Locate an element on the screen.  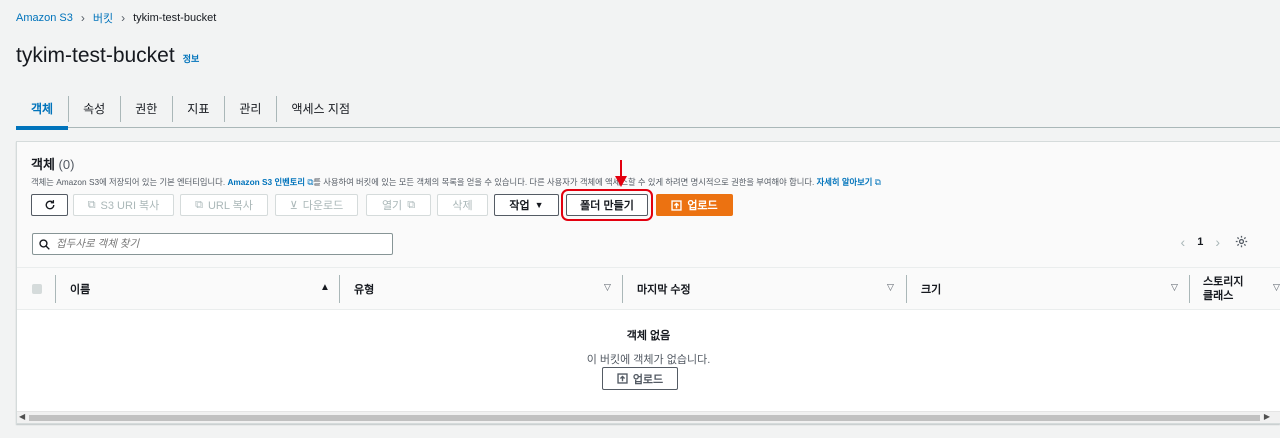
upload-button: 업로드 is located at coordinates (694, 205).